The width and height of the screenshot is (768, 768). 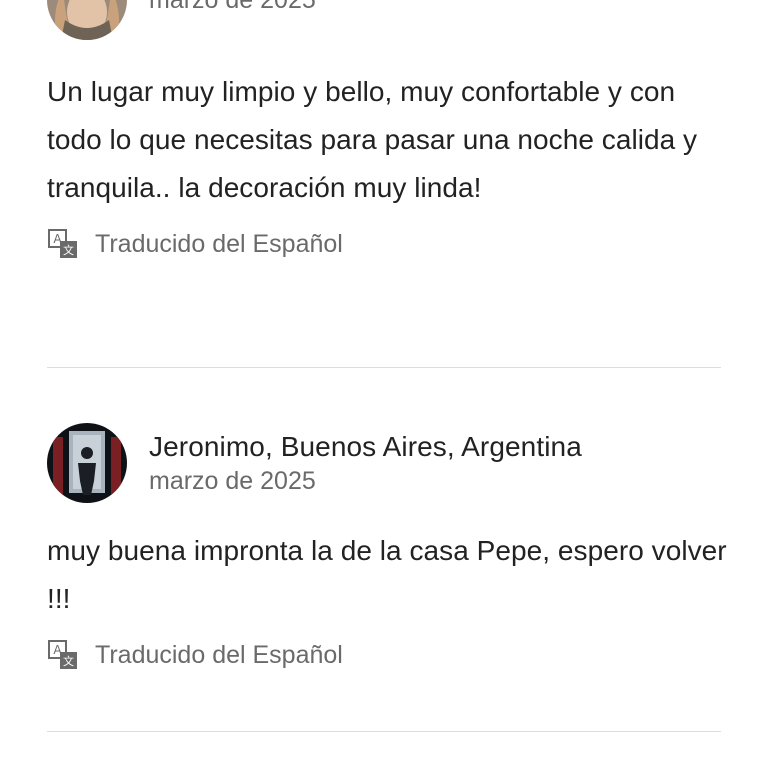 I want to click on author-block: marzo de 2025, so click(x=232, y=8).